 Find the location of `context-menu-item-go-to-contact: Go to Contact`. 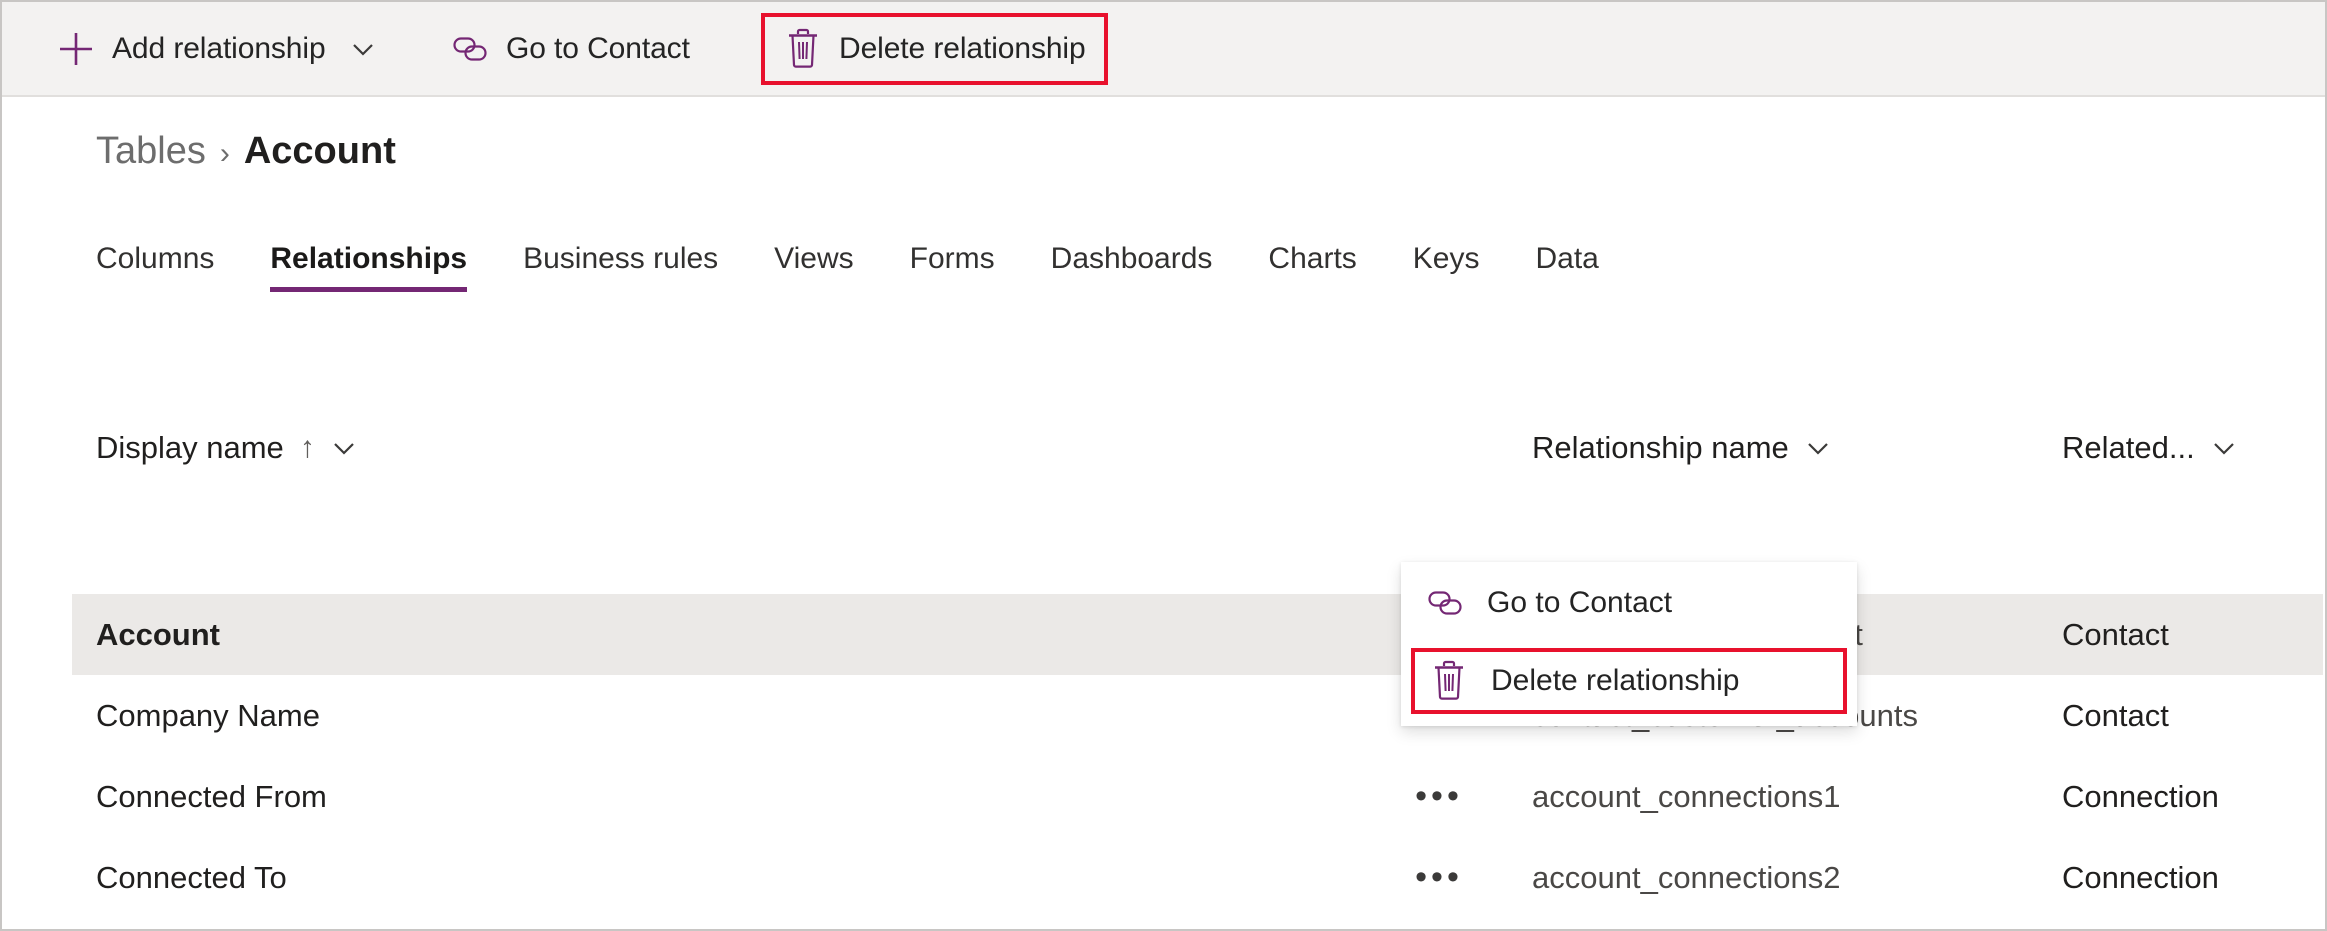

context-menu-item-go-to-contact: Go to Contact is located at coordinates (1629, 603).